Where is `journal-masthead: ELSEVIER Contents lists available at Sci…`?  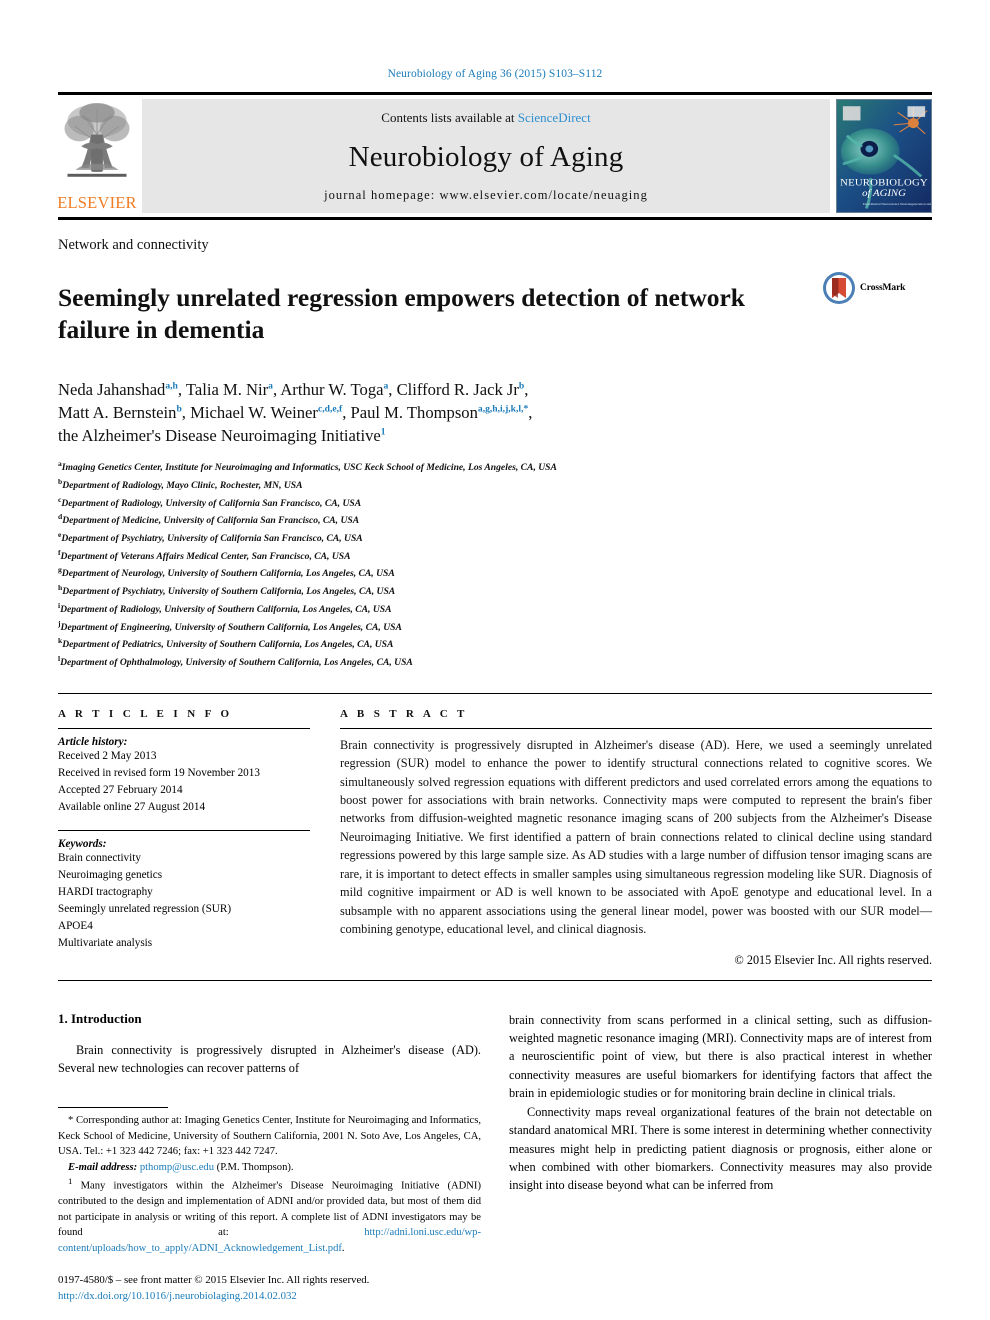
journal-masthead: ELSEVIER Contents lists available at Sci… is located at coordinates (494, 156).